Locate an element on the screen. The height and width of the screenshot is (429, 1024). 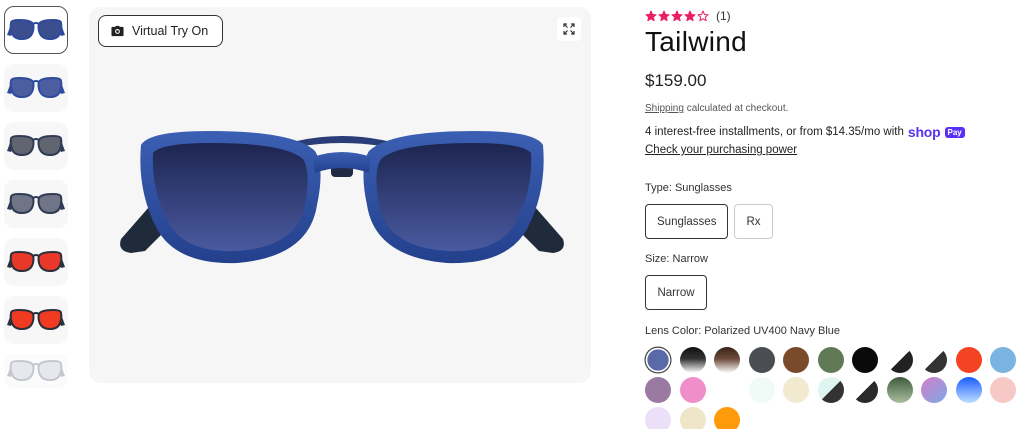
swatch-navy-blue is located at coordinates (658, 360).